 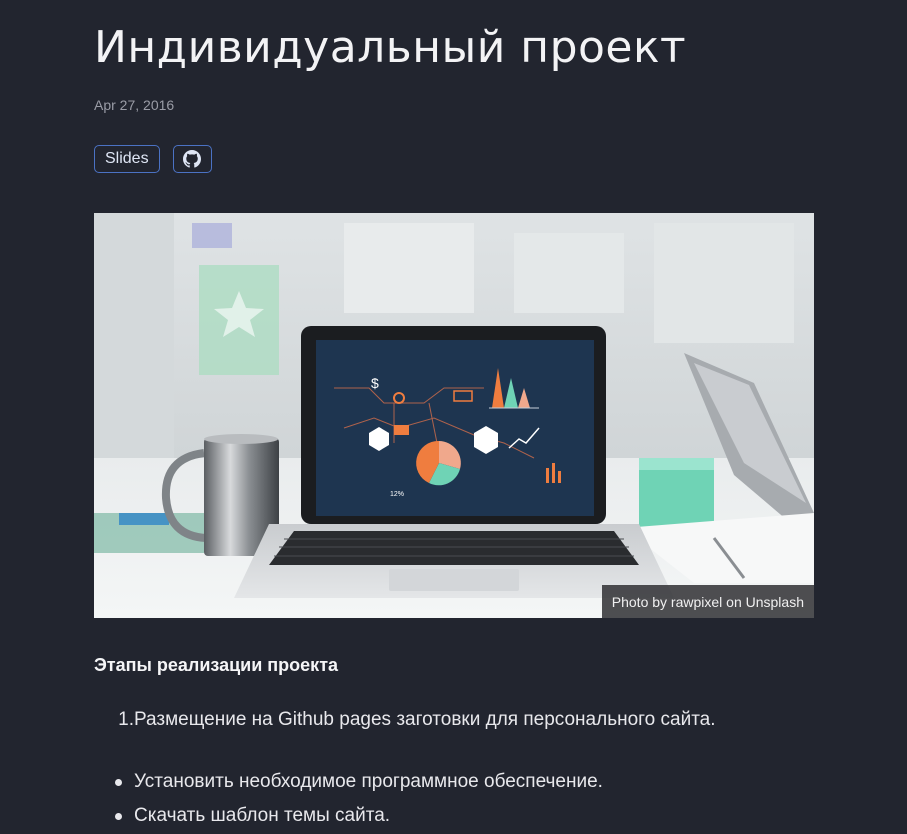 I want to click on list-item-text: Скачать шаблон темы сайта., so click(x=262, y=815).